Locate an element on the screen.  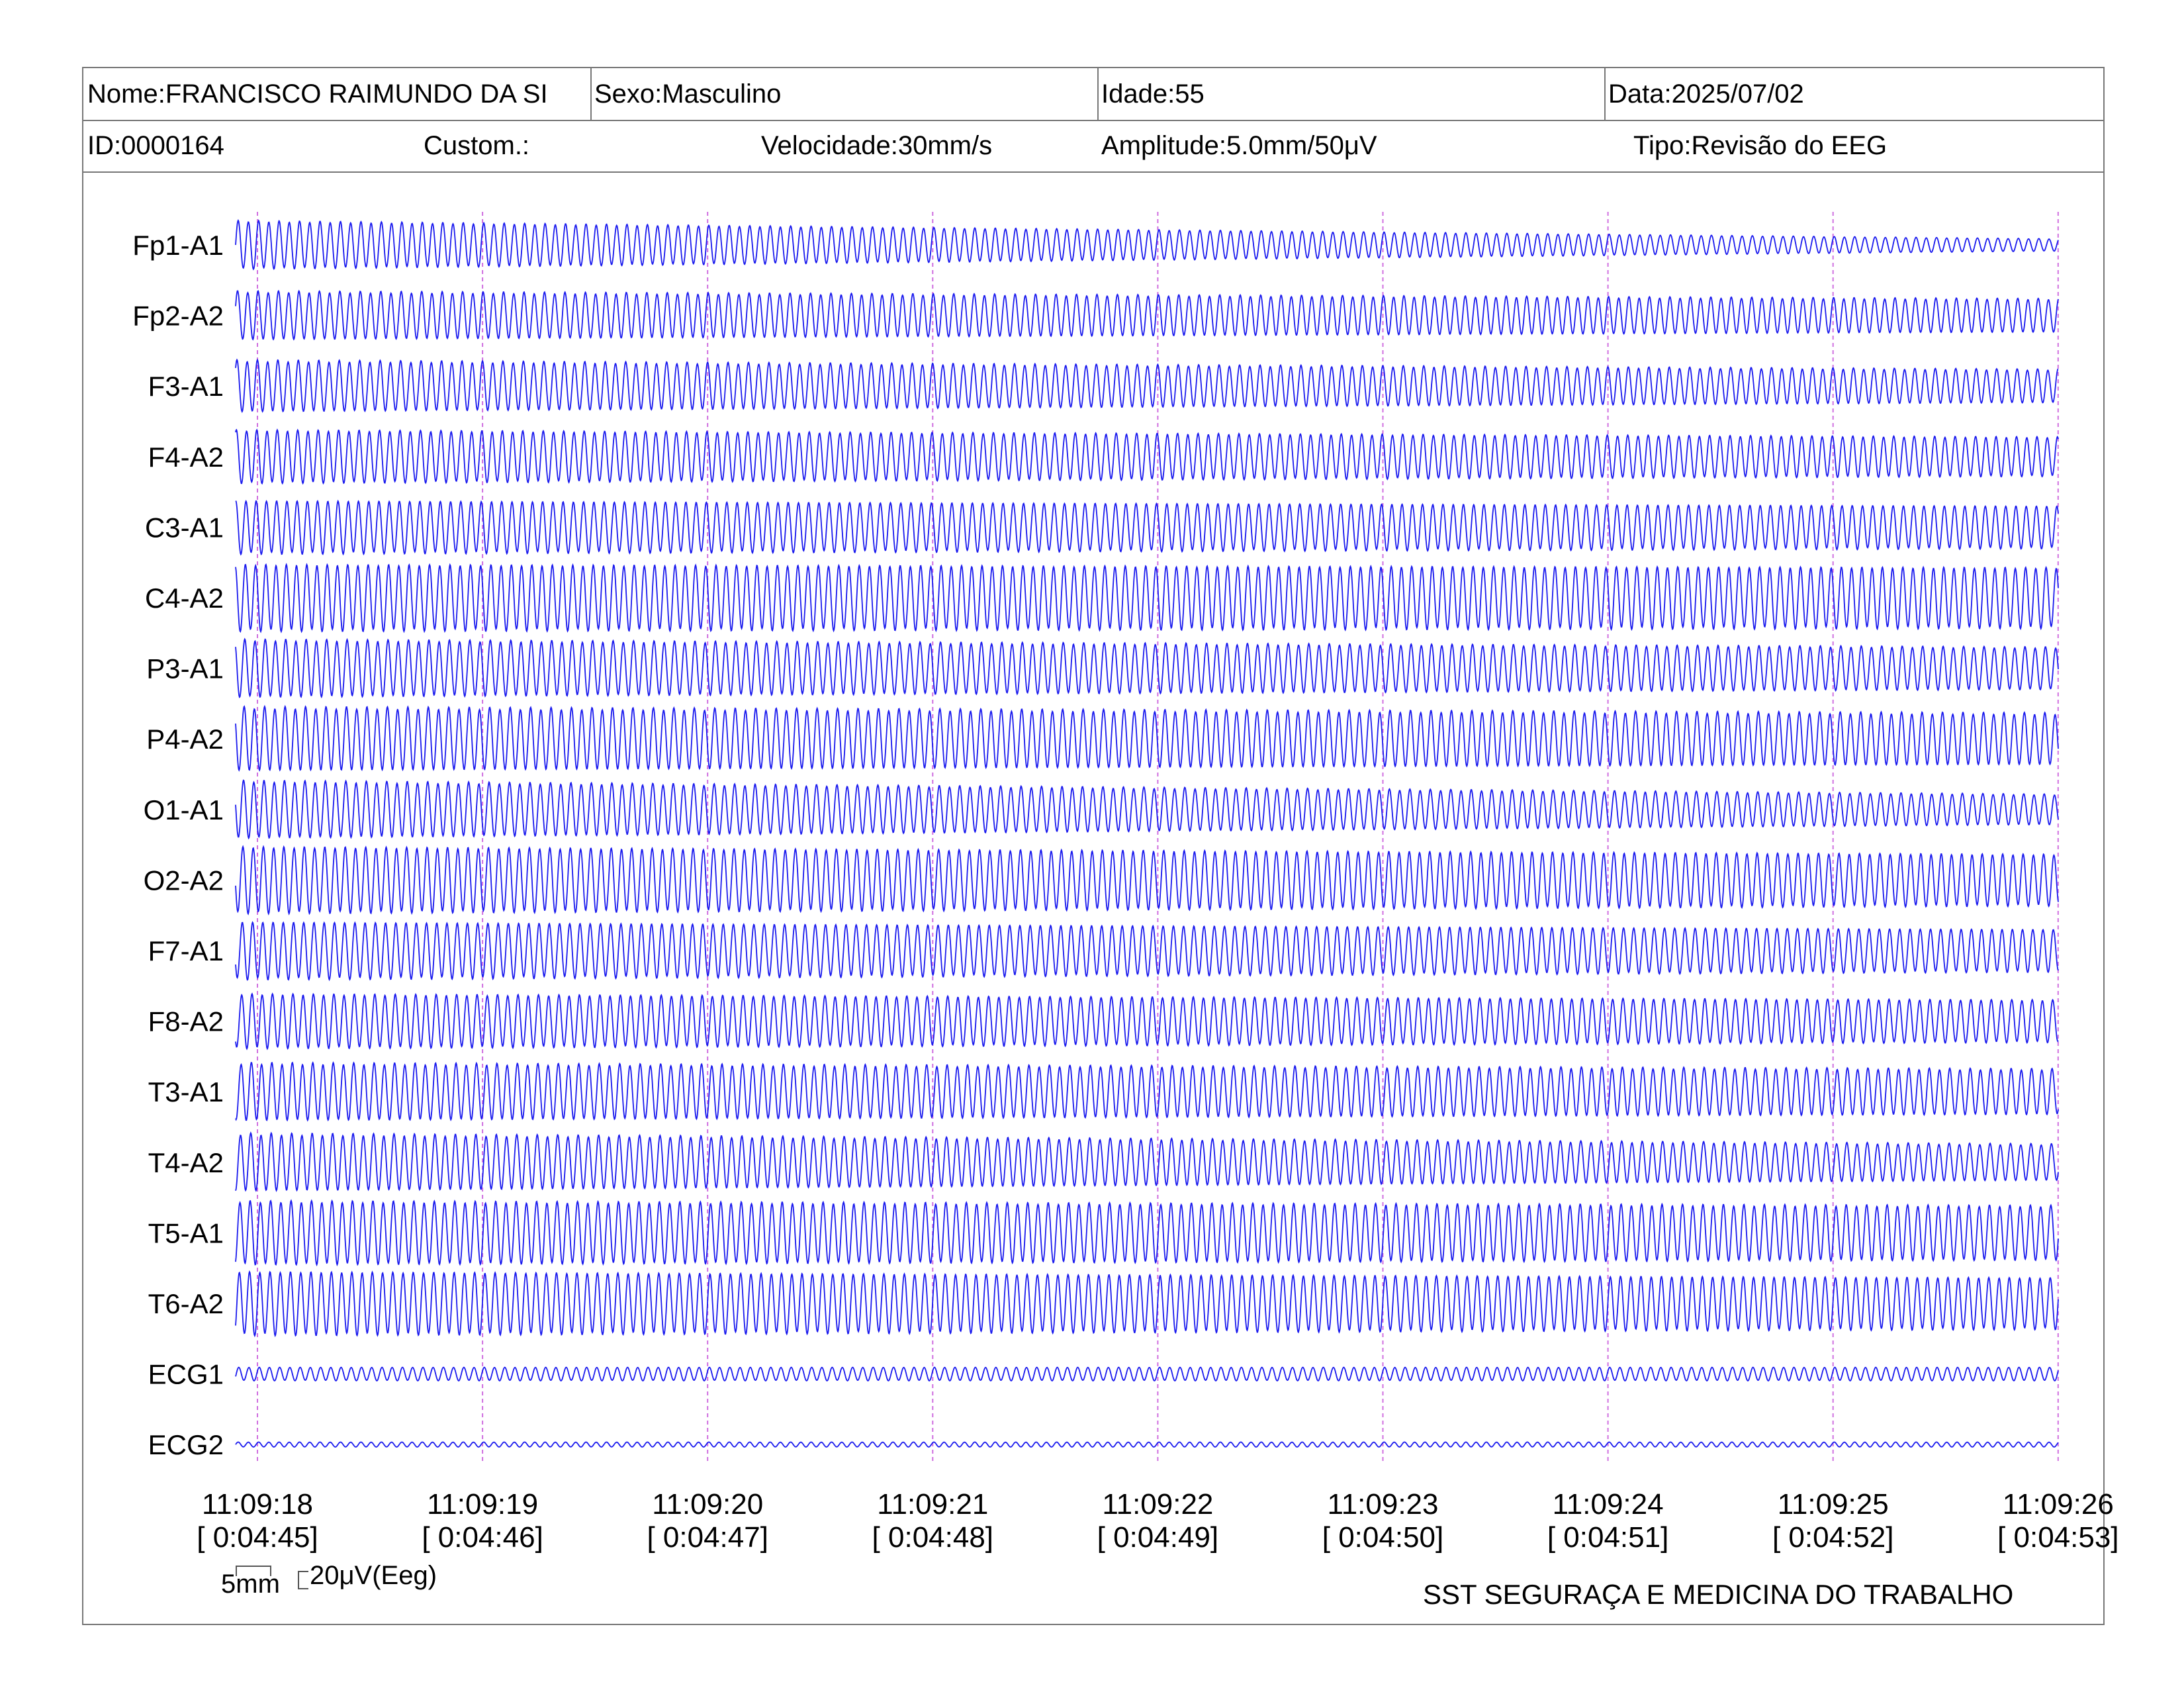
elapsed-tick-label: [ 0:04:47] is located at coordinates (707, 1537).